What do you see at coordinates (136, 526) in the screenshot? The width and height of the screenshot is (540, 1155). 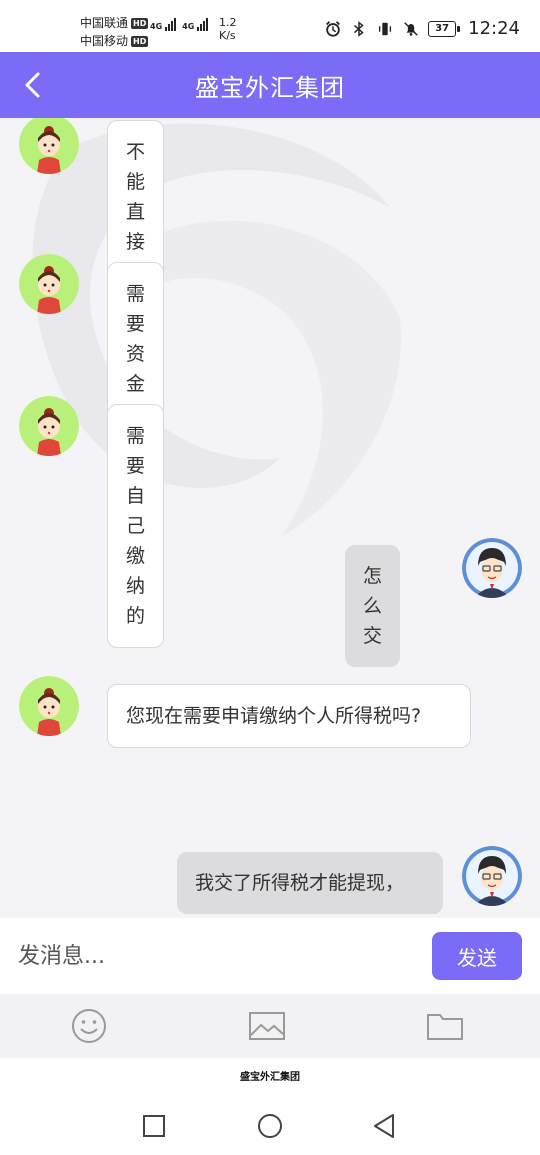 I see `message-bubble: 需要自己缴纳的` at bounding box center [136, 526].